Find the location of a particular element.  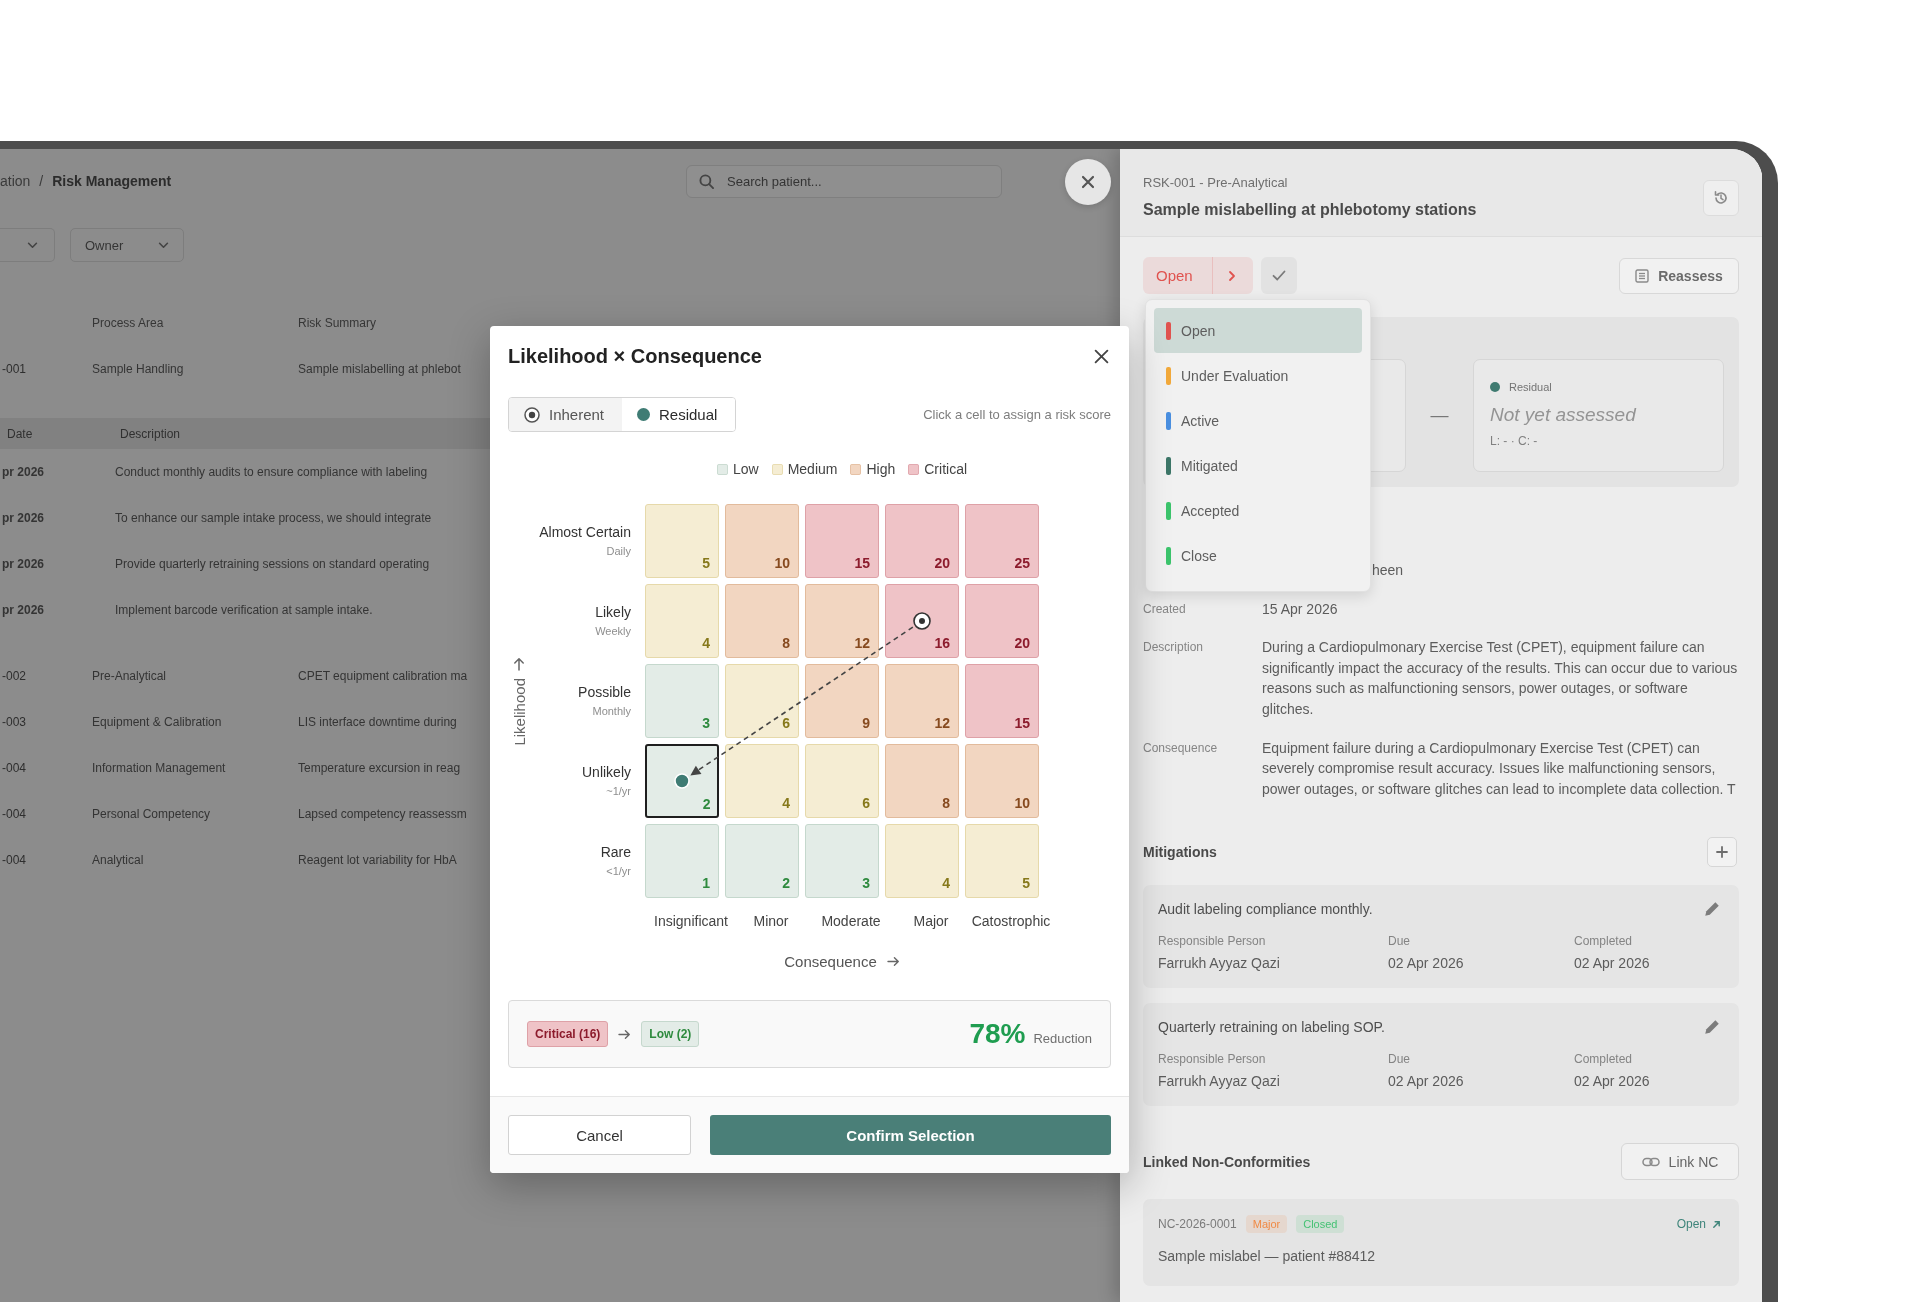

column-label: Insignificant is located at coordinates (691, 921).